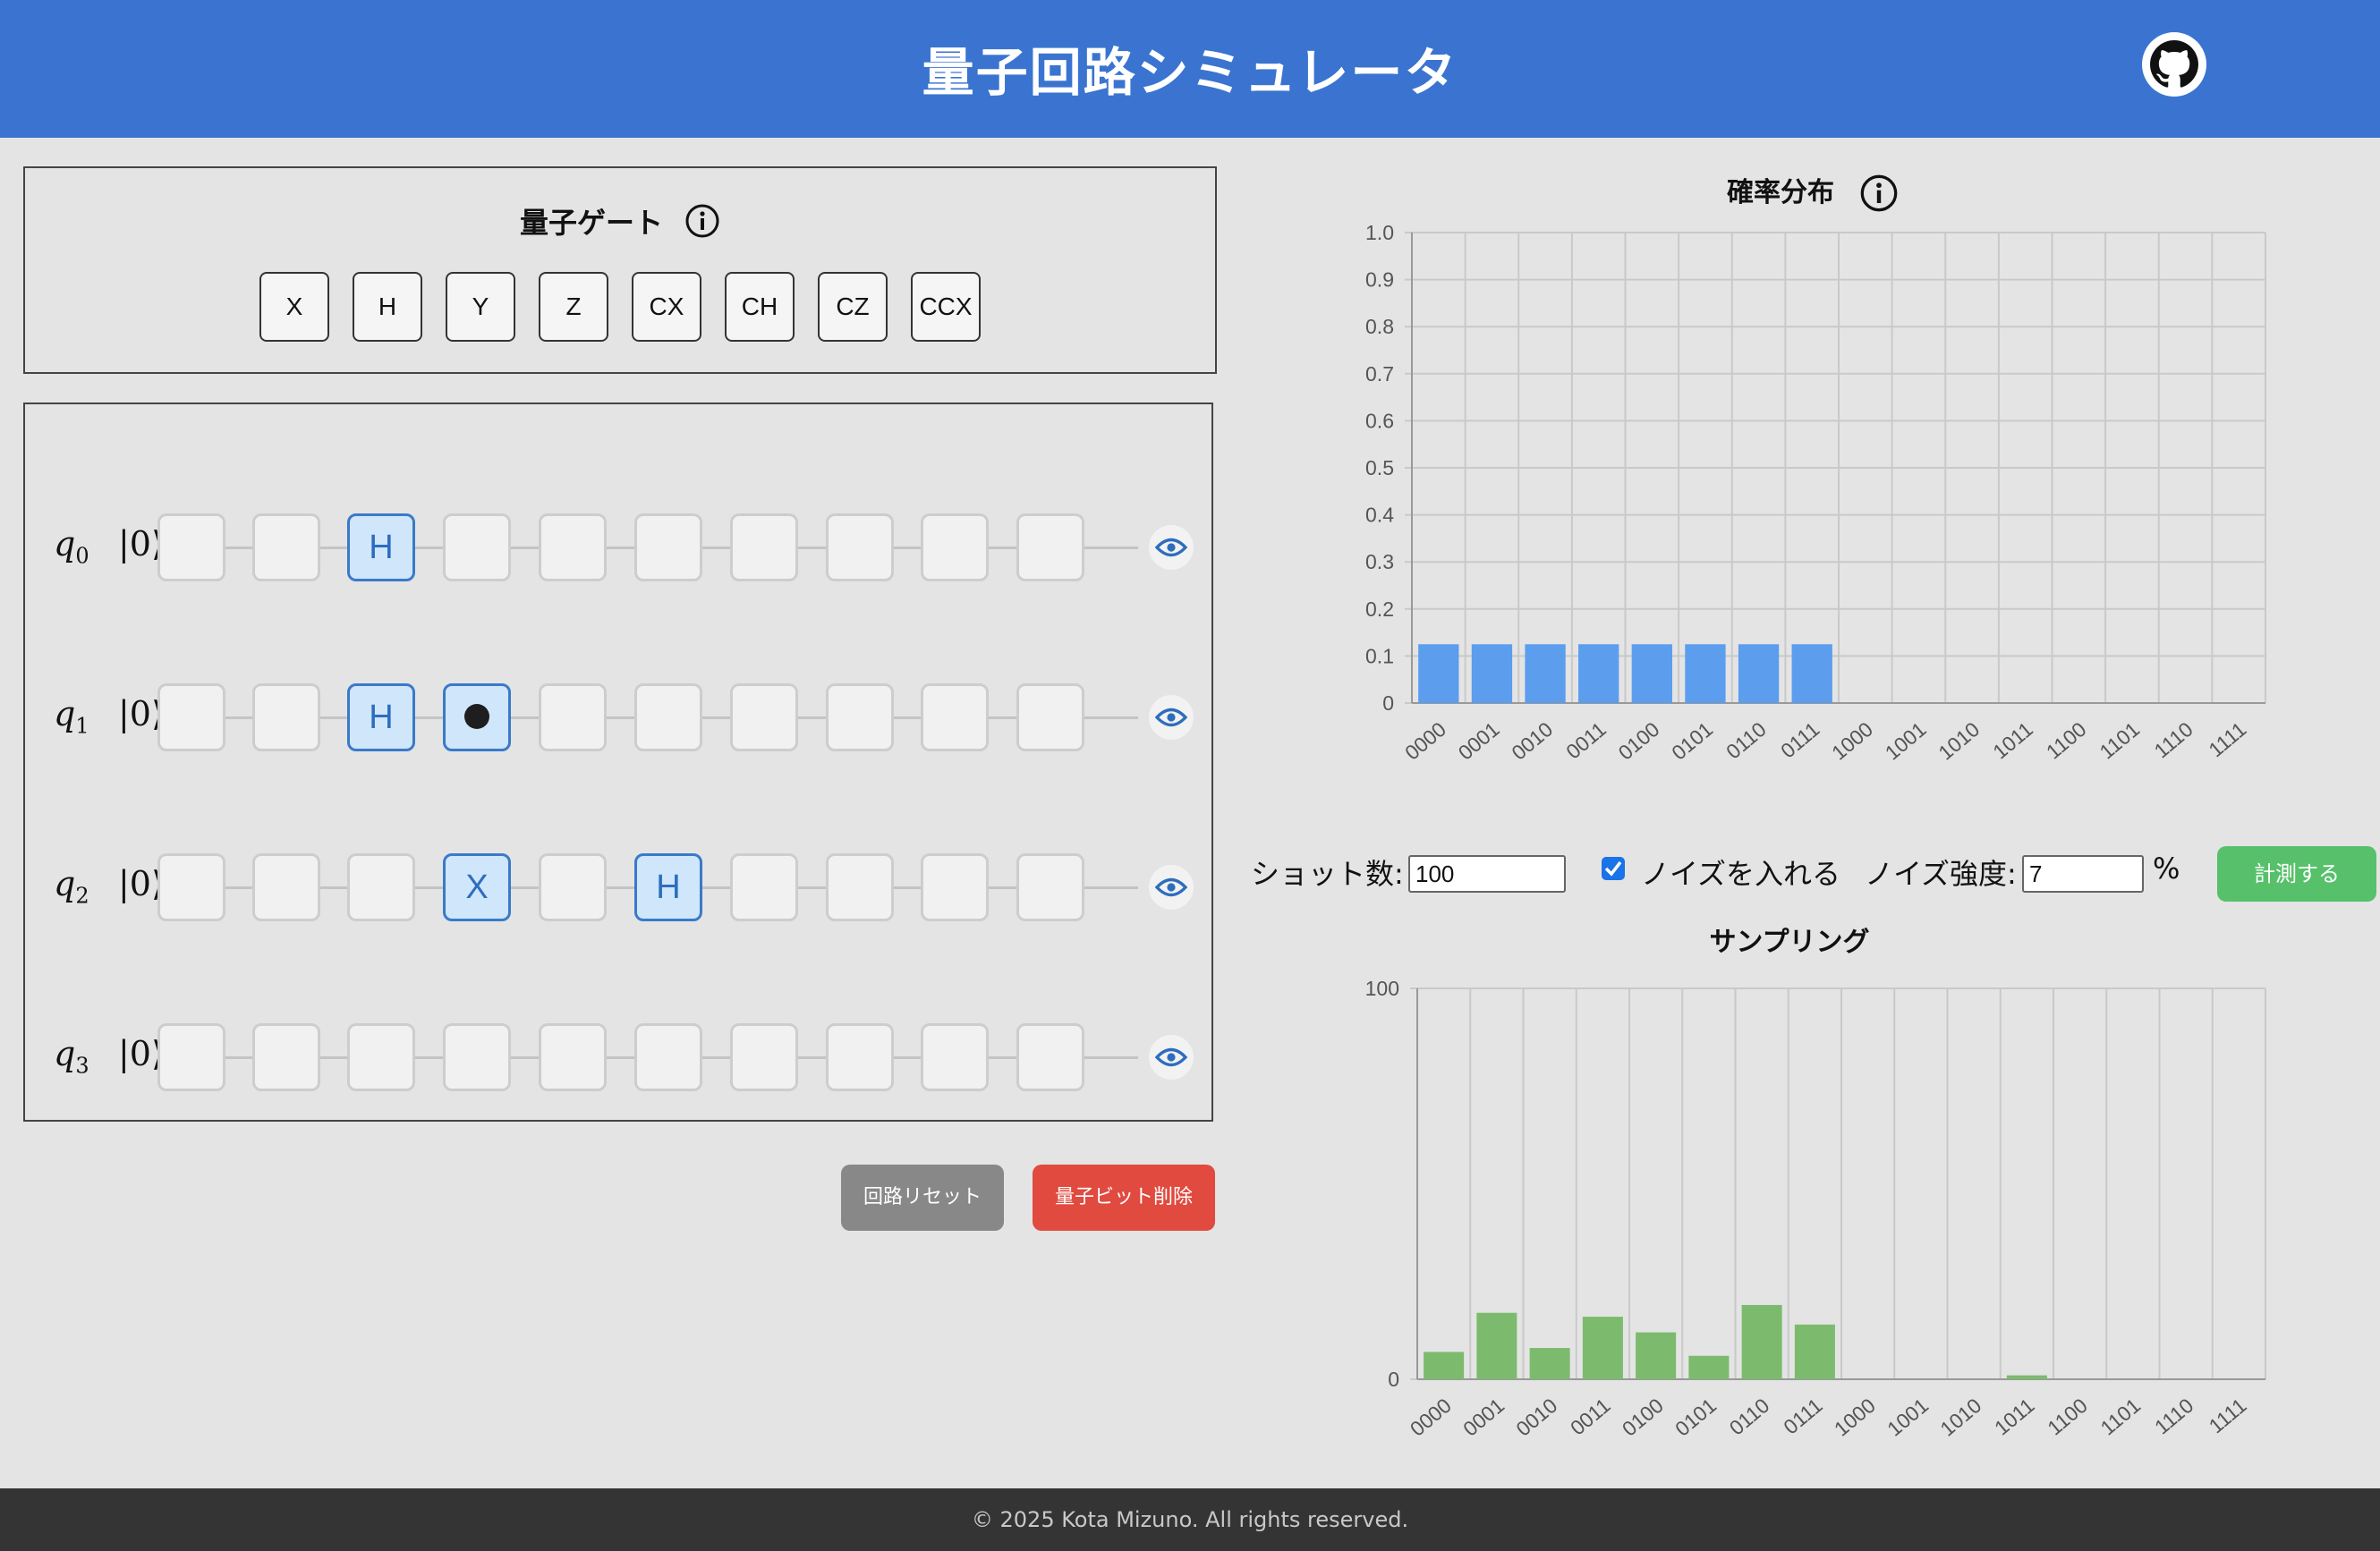 This screenshot has height=1551, width=2380. Describe the element at coordinates (1431, 1417) in the screenshot. I see `x-tick-label: 0000` at that location.